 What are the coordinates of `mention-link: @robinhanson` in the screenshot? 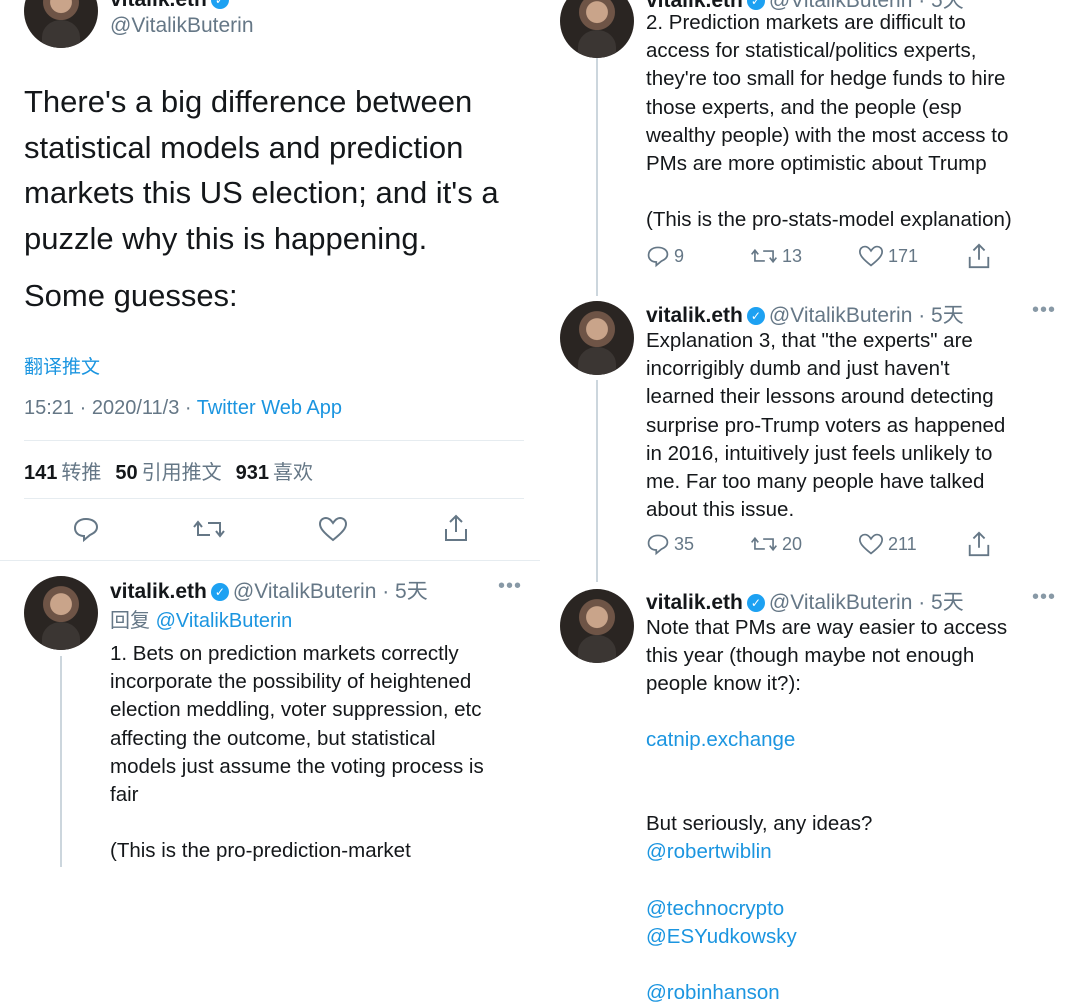 It's located at (713, 992).